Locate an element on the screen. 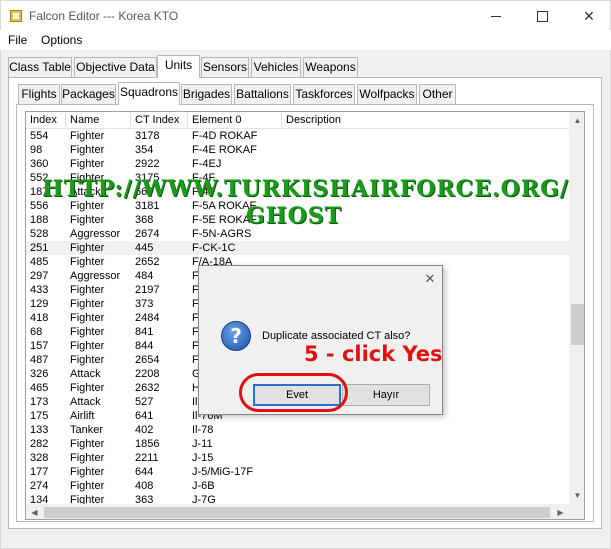 This screenshot has height=549, width=611. table-cell: 328 is located at coordinates (39, 458).